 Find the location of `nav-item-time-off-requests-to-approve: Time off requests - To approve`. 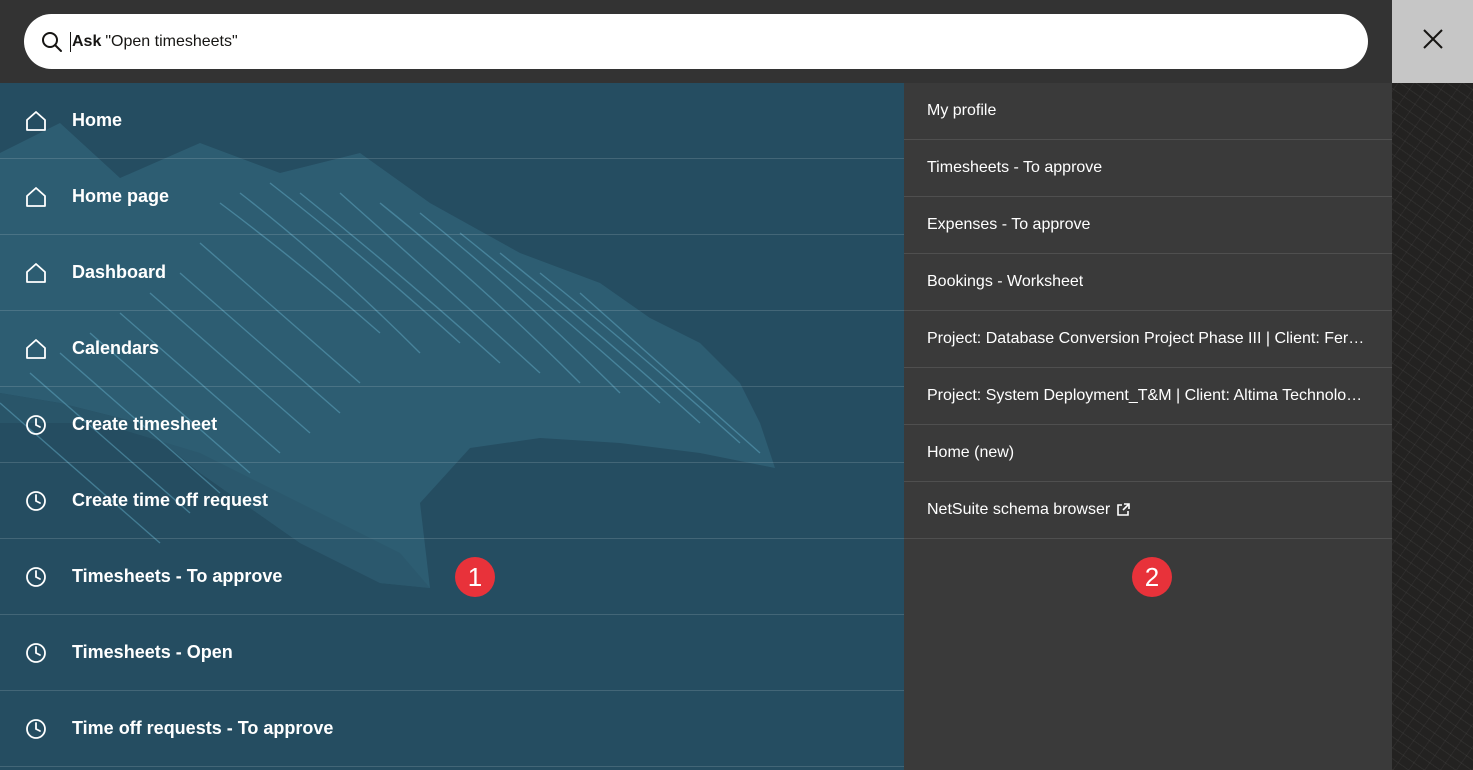

nav-item-time-off-requests-to-approve: Time off requests - To approve is located at coordinates (452, 729).